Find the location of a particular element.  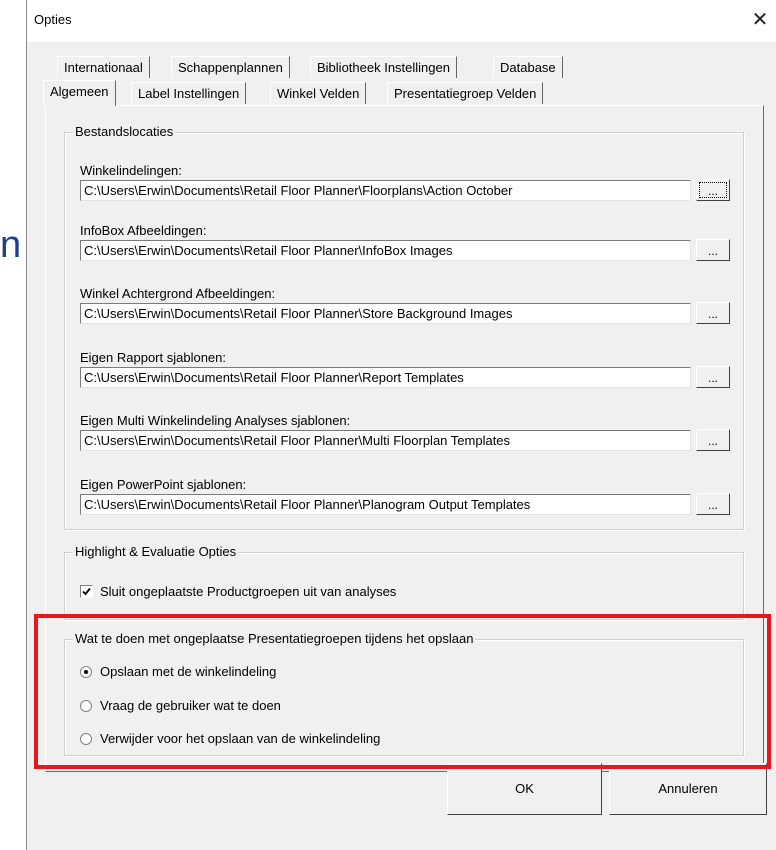

tab-label-instellingen: Label Instellingen is located at coordinates (189, 93).